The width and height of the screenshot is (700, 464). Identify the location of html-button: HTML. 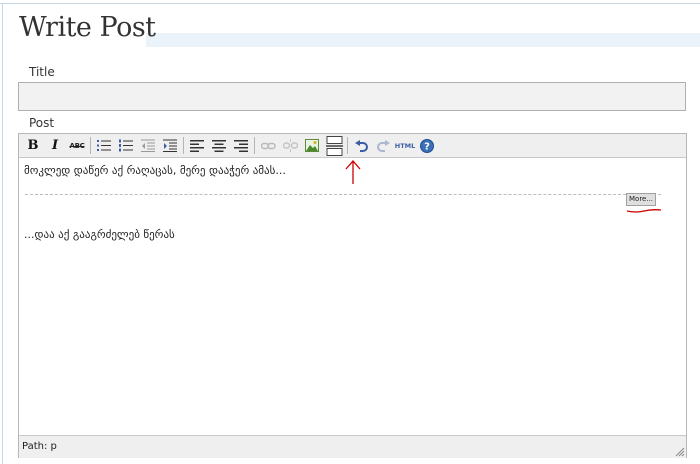
(405, 146).